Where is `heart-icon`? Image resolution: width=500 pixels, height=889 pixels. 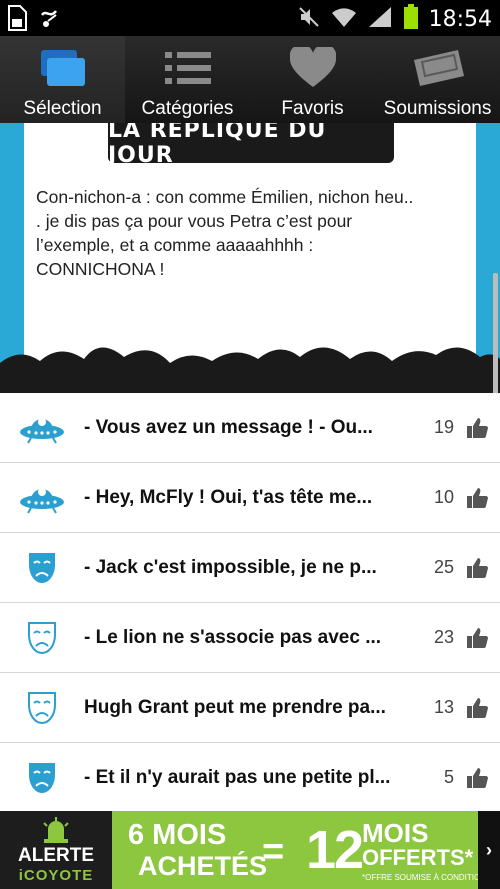 heart-icon is located at coordinates (312, 68).